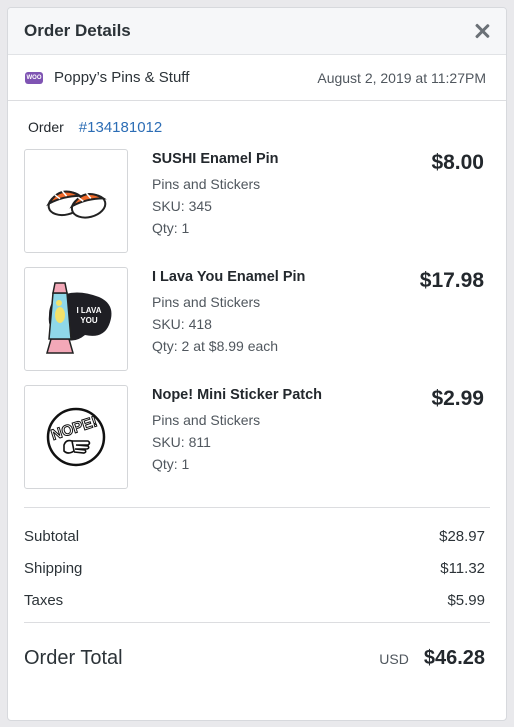 This screenshot has width=514, height=727. I want to click on product-name: Nope! Mini Sticker Patch, so click(237, 395).